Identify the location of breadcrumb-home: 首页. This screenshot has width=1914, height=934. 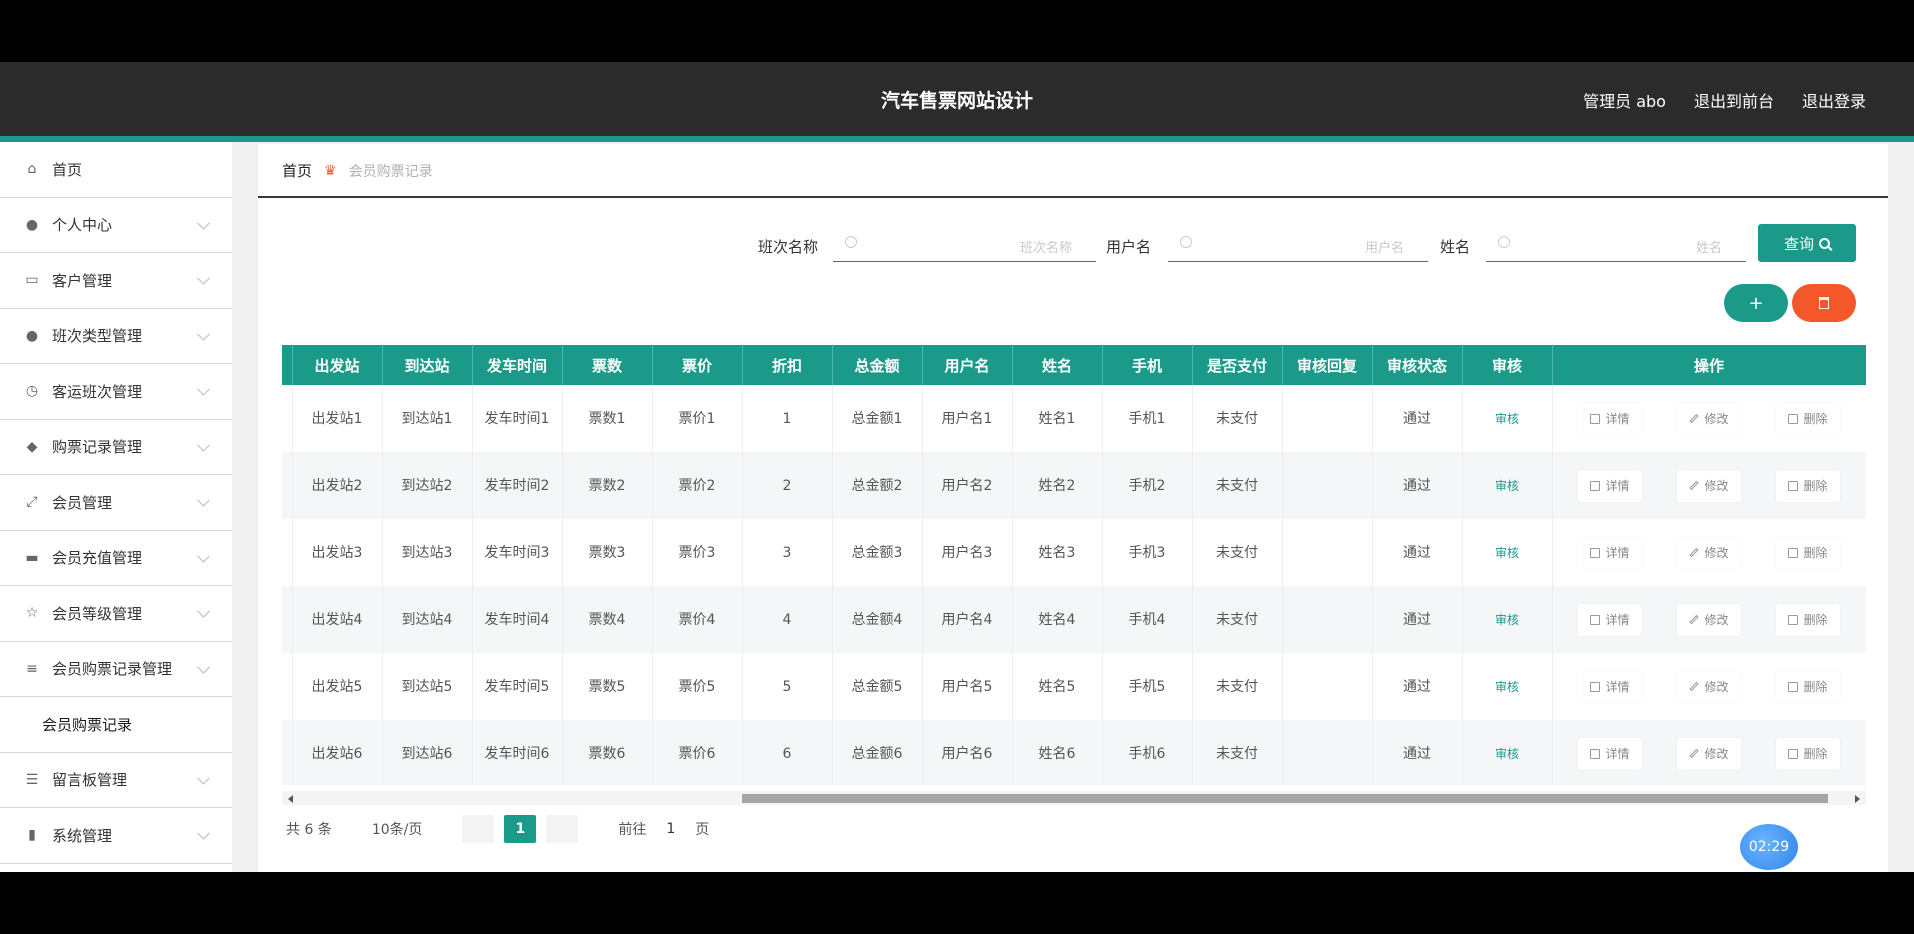
(297, 170).